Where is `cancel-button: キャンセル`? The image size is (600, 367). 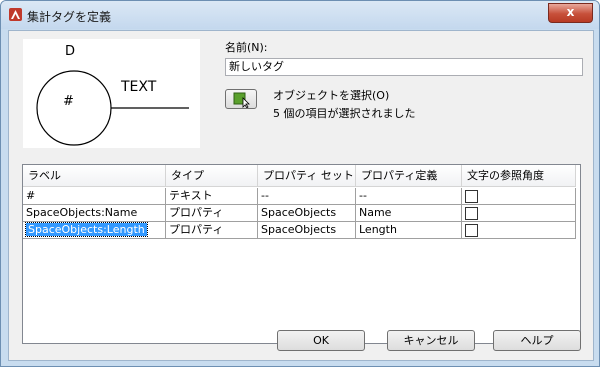 cancel-button: キャンセル is located at coordinates (431, 340).